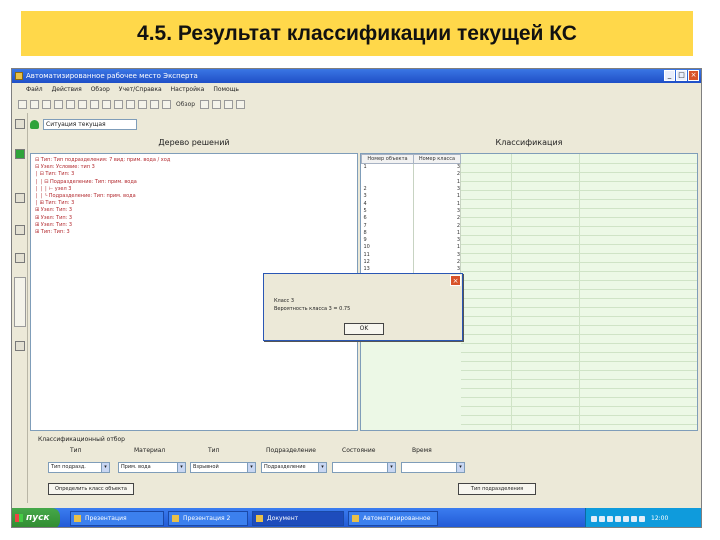 The height and width of the screenshot is (540, 720). I want to click on minimize-button: _, so click(669, 75).